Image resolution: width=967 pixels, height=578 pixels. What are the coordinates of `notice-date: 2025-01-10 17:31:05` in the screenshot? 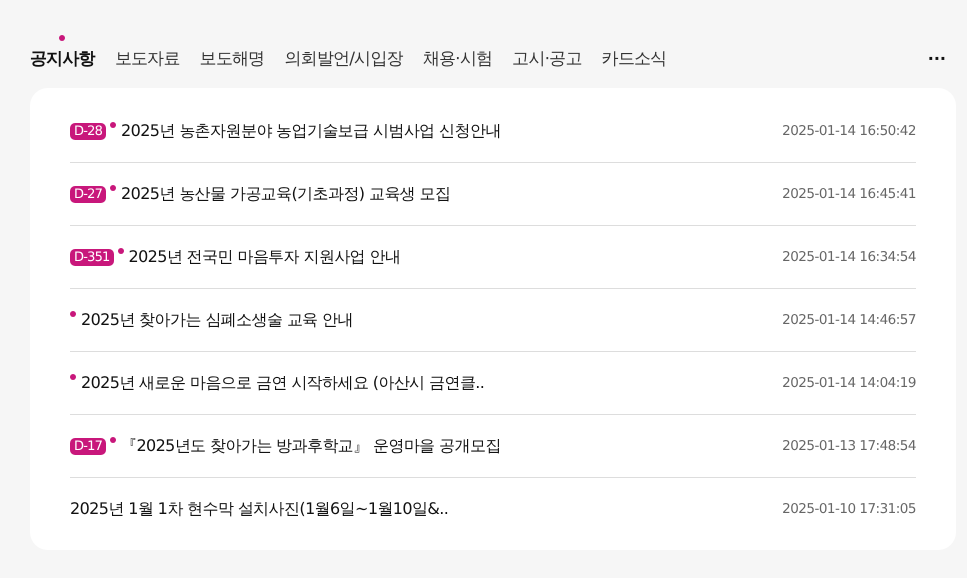 It's located at (849, 509).